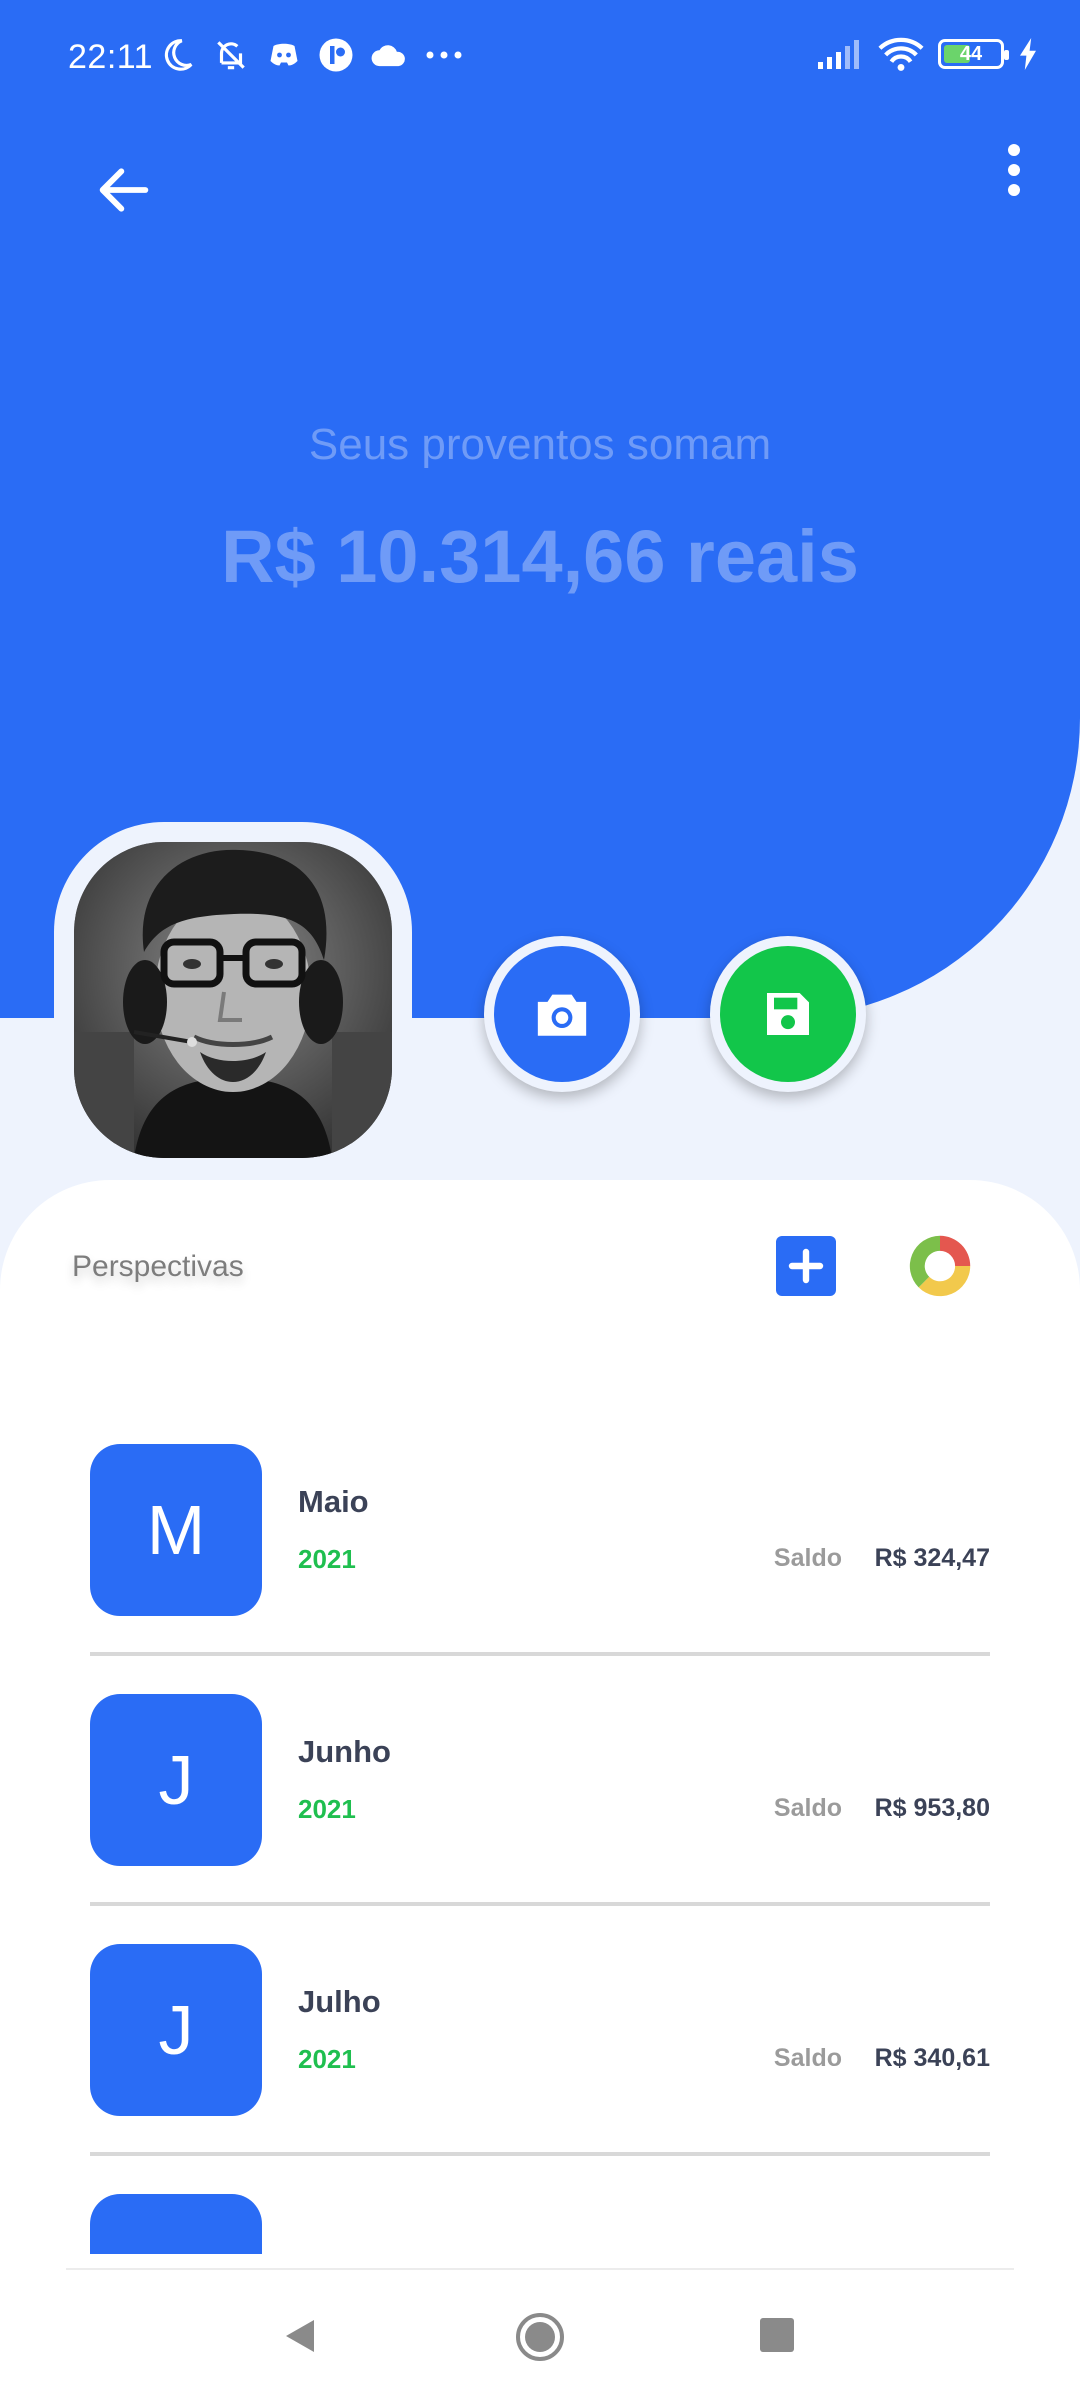 This screenshot has width=1080, height=2400. I want to click on bell-off-icon, so click(231, 55).